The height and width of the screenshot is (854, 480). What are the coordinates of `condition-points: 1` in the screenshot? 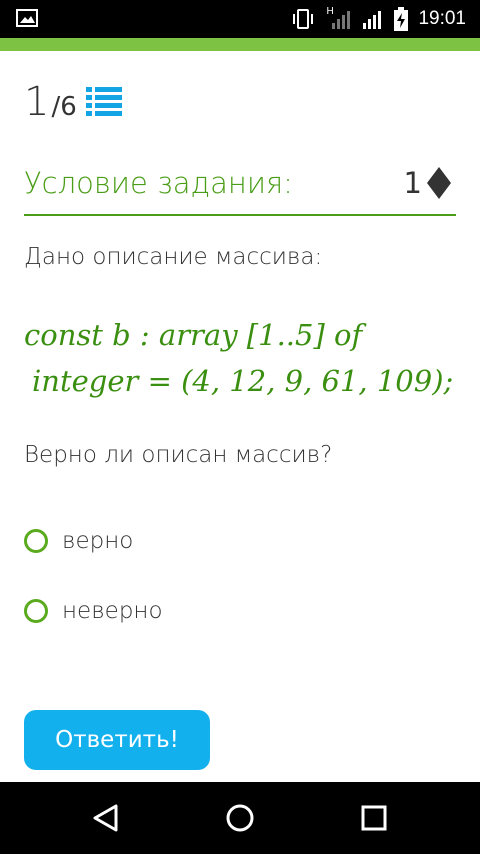 It's located at (428, 183).